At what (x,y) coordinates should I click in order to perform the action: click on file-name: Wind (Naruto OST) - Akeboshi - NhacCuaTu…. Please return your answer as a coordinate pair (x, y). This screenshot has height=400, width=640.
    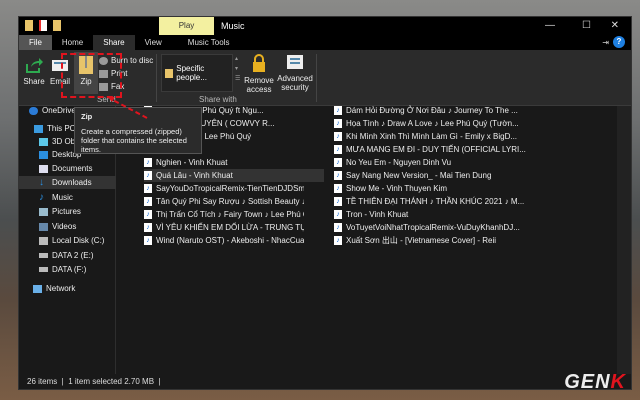
    Looking at the image, I should click on (230, 240).